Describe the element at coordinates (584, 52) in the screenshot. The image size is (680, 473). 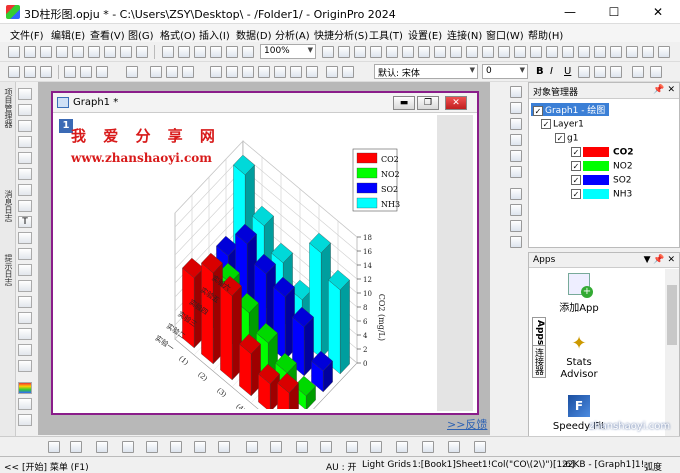
I see `layout-icon` at that location.